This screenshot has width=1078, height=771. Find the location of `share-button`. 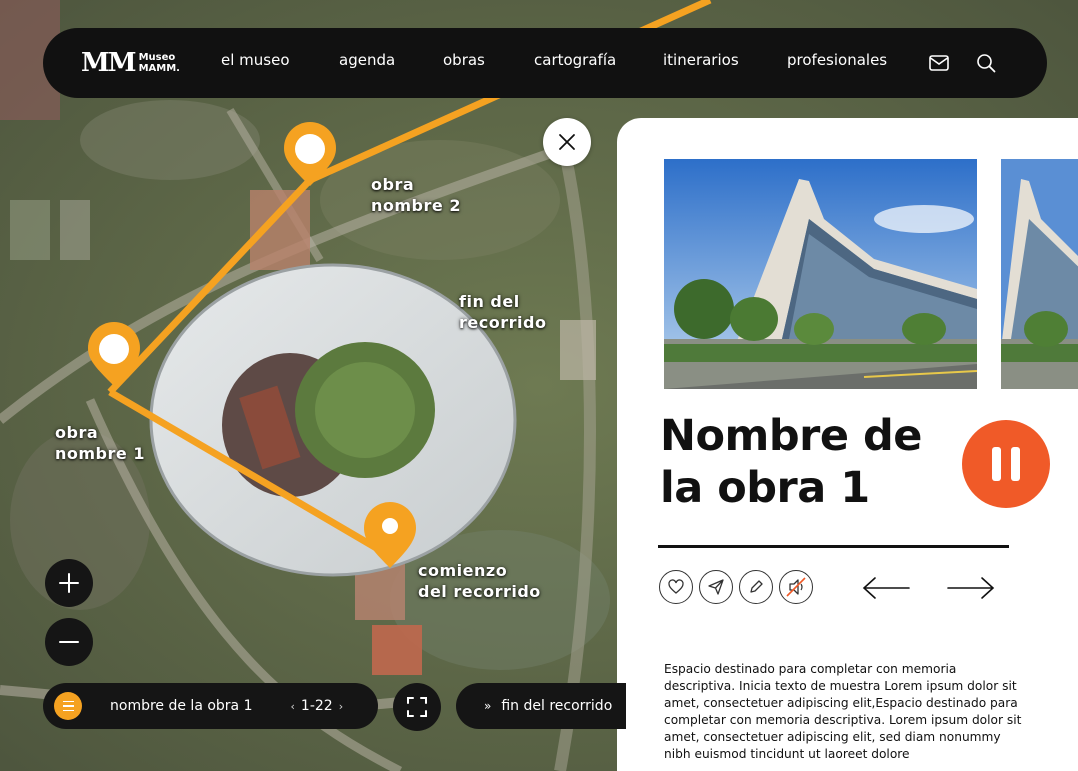

share-button is located at coordinates (716, 587).